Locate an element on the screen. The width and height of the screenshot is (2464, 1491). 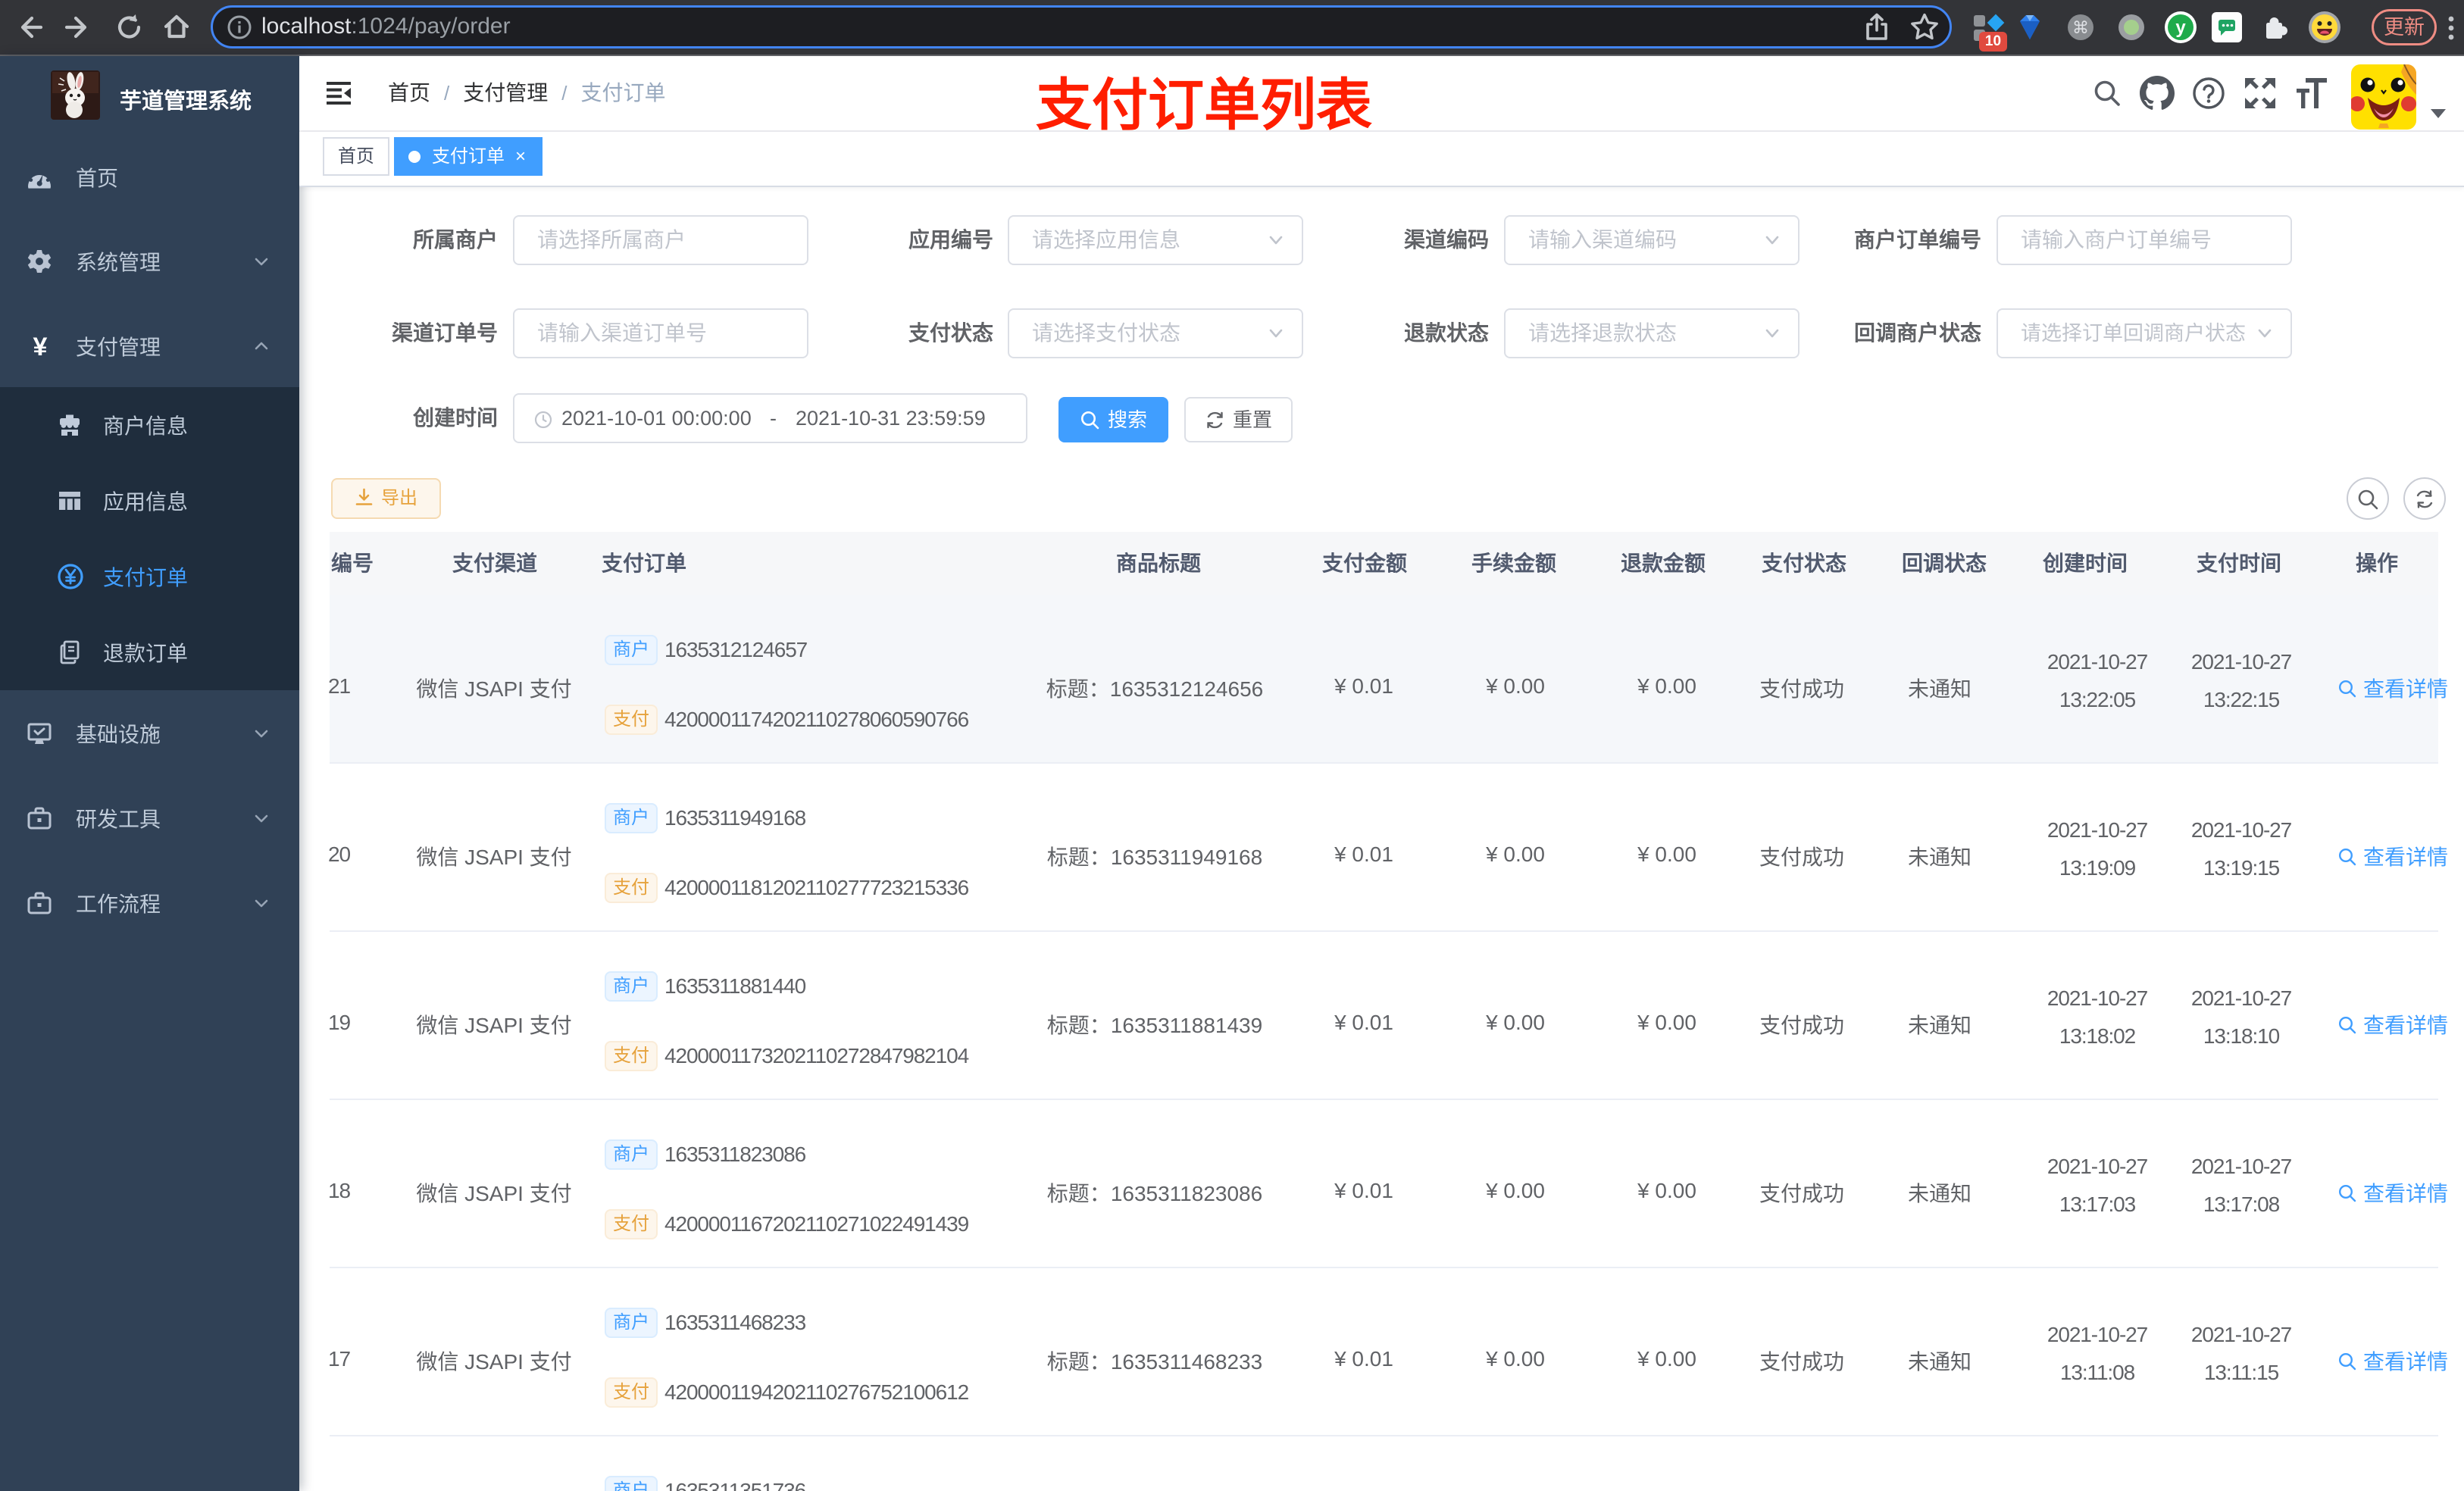
svg-text: y is located at coordinates (2180, 27).